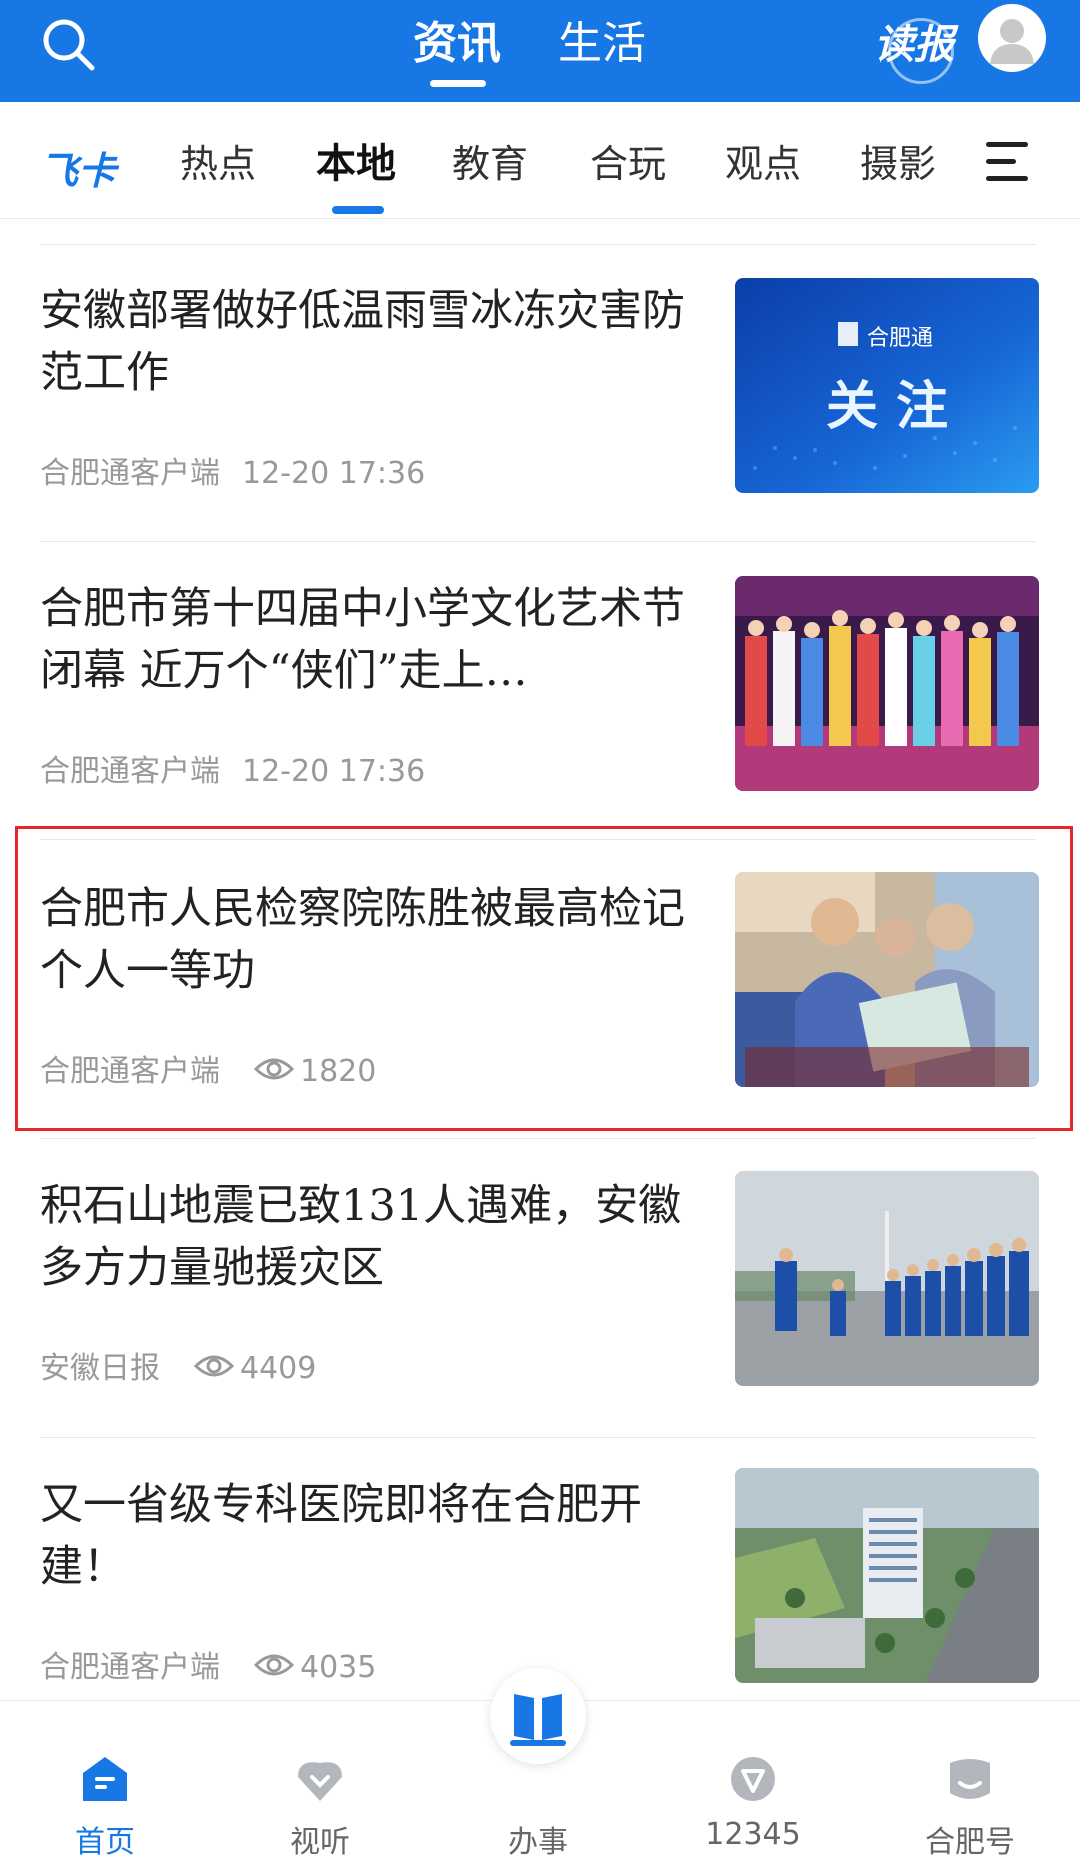 This screenshot has width=1080, height=1862. I want to click on service-book-icon, so click(538, 1720).